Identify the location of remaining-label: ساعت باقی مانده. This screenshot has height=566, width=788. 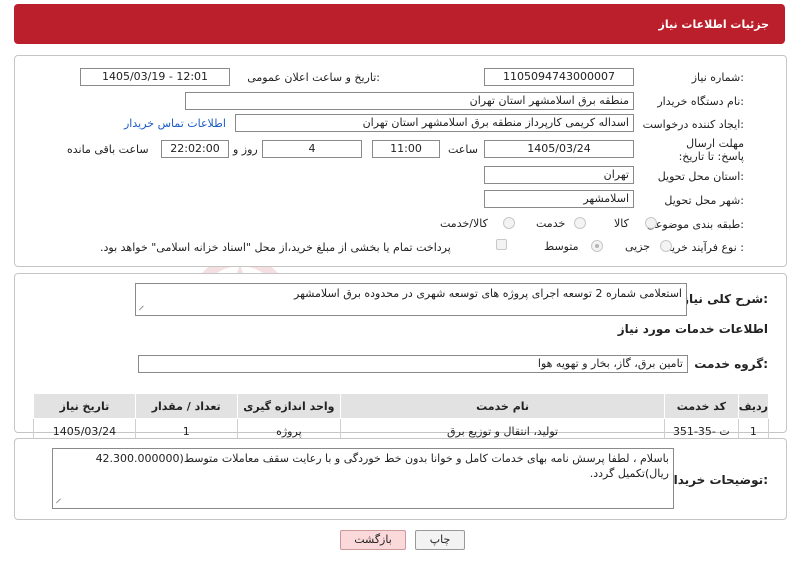
(108, 149).